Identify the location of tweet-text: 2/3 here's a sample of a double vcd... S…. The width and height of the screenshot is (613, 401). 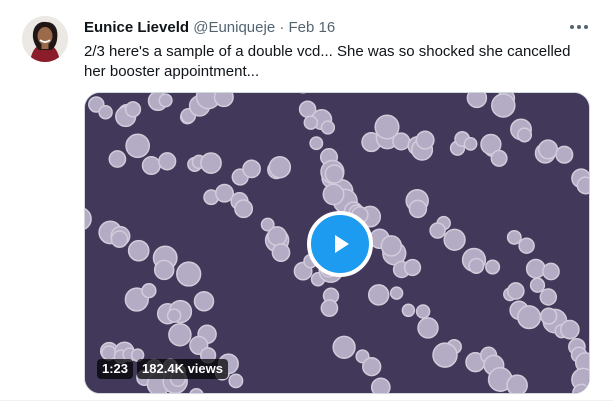
(327, 61).